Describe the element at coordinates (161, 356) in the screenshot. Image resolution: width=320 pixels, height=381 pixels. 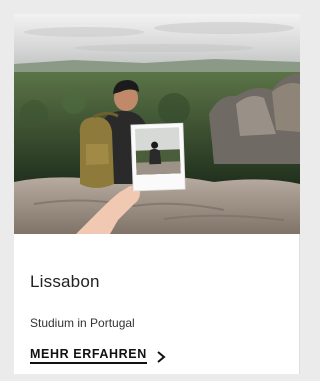
I see `chevron-right-icon` at that location.